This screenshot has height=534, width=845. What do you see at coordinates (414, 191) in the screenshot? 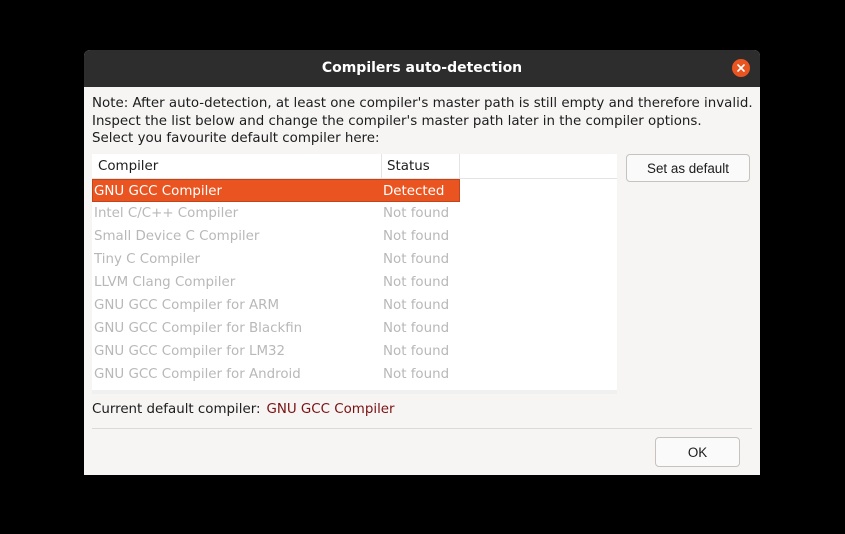
I see `compiler-status: Detected` at bounding box center [414, 191].